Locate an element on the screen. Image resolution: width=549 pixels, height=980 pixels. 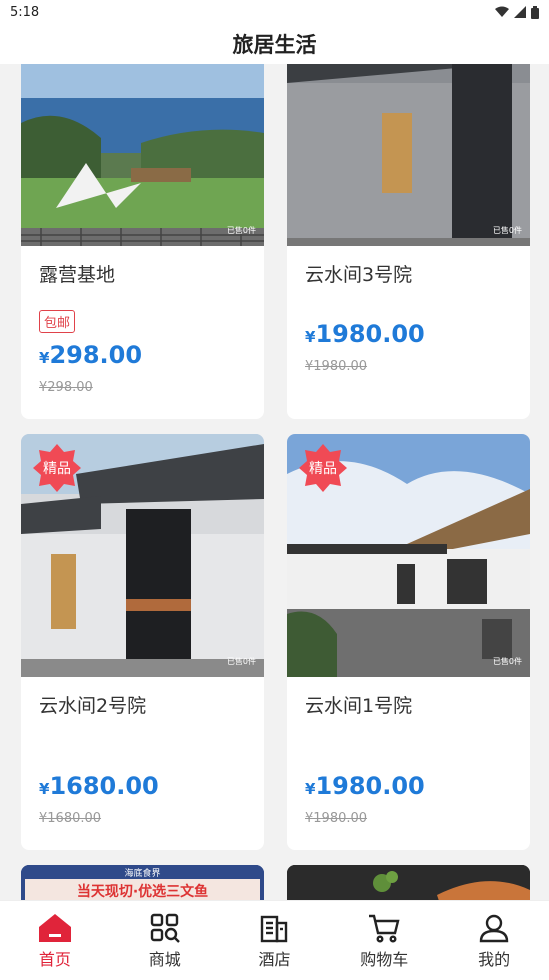
app-header: 旅居生活 is located at coordinates (274, 44).